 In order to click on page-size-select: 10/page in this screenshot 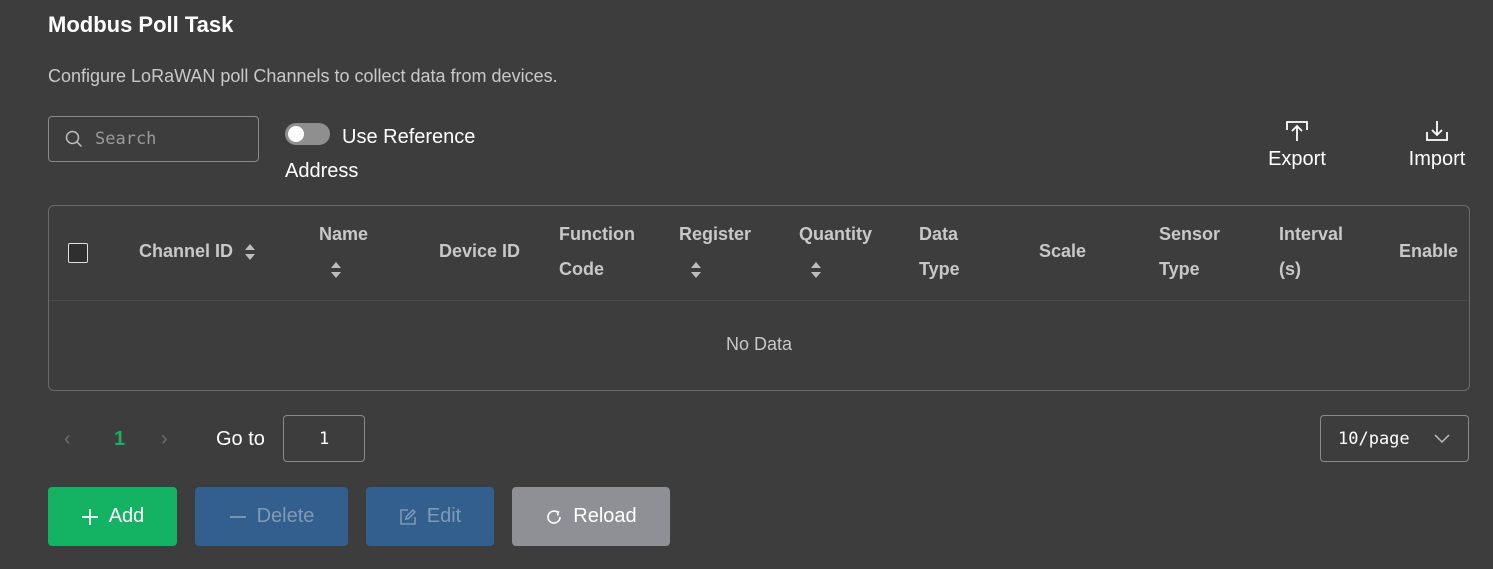, I will do `click(1394, 438)`.